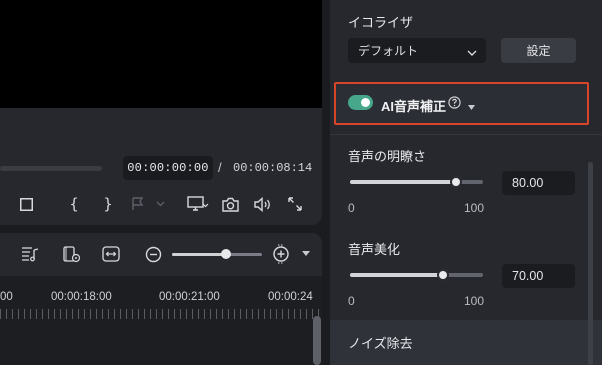  I want to click on mark-out-icon: }, so click(108, 204).